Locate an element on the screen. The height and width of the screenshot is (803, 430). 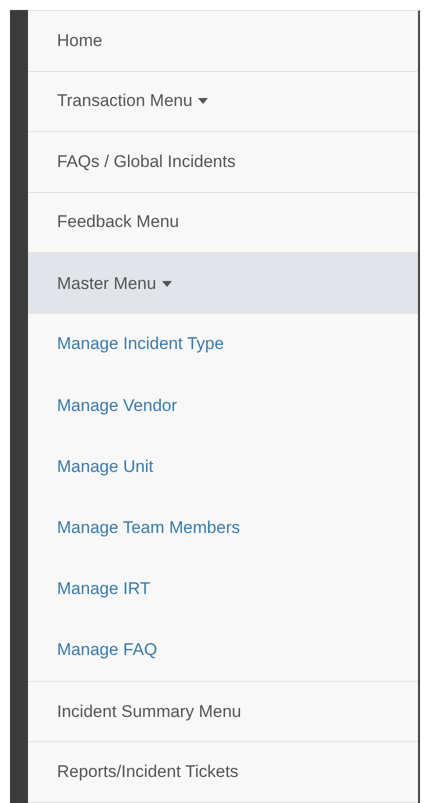
submenu-link: Manage FAQ is located at coordinates (107, 650).